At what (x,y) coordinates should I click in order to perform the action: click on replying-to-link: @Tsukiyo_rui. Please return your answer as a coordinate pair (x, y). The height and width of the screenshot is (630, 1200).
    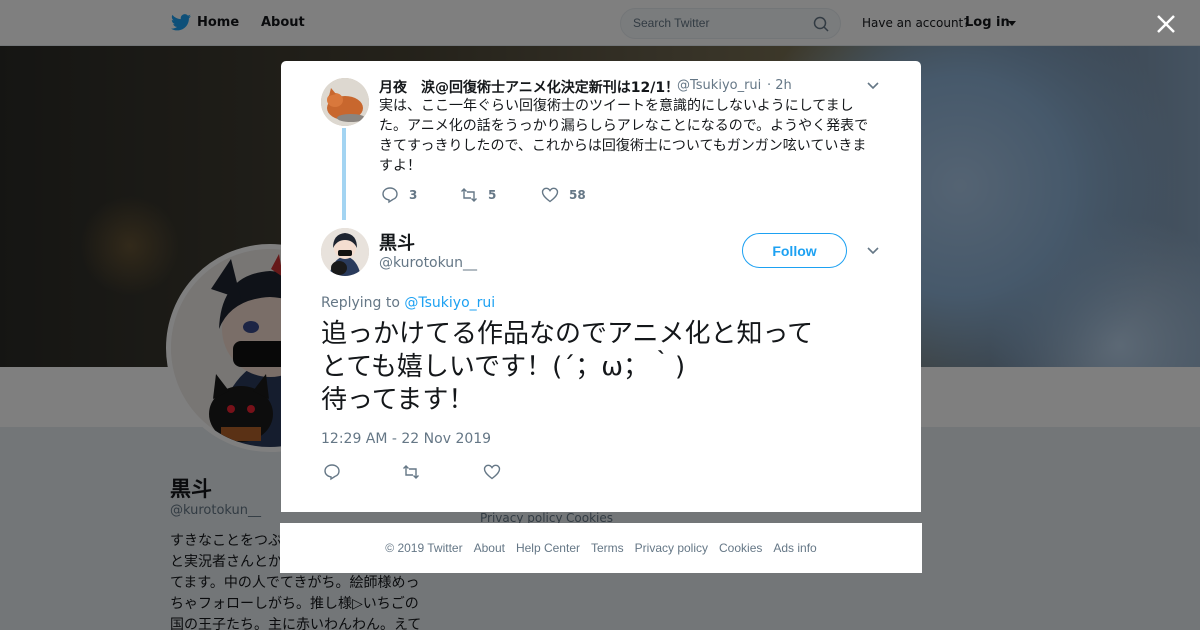
    Looking at the image, I should click on (449, 303).